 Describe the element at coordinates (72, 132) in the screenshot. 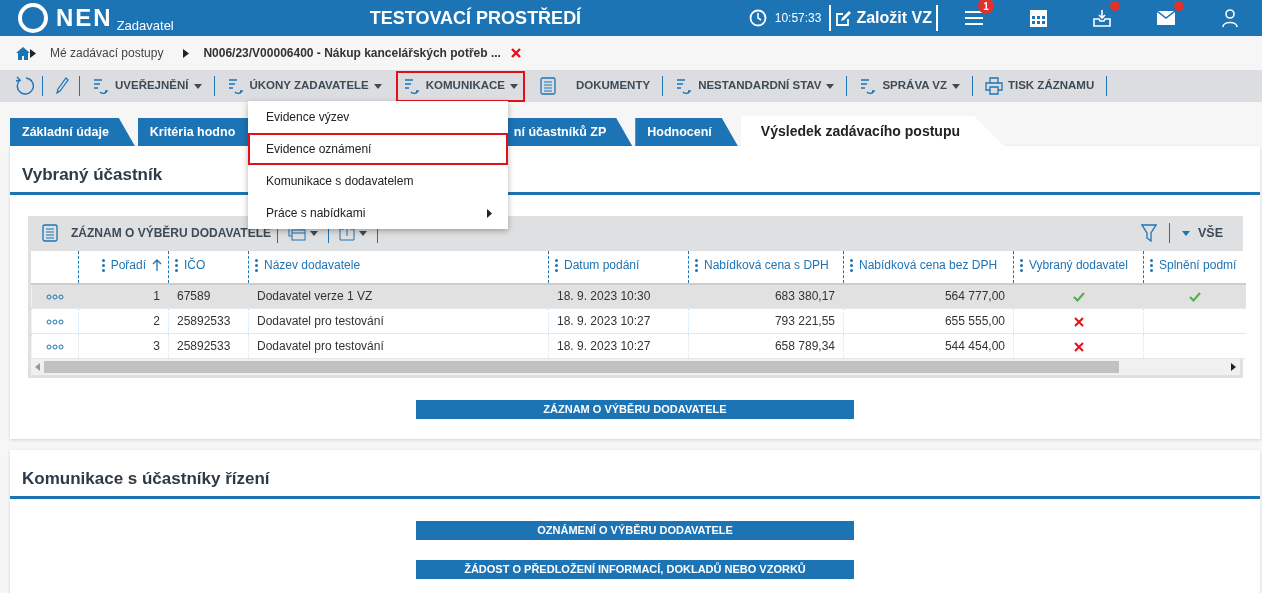

I see `tab: Základní údaje` at that location.